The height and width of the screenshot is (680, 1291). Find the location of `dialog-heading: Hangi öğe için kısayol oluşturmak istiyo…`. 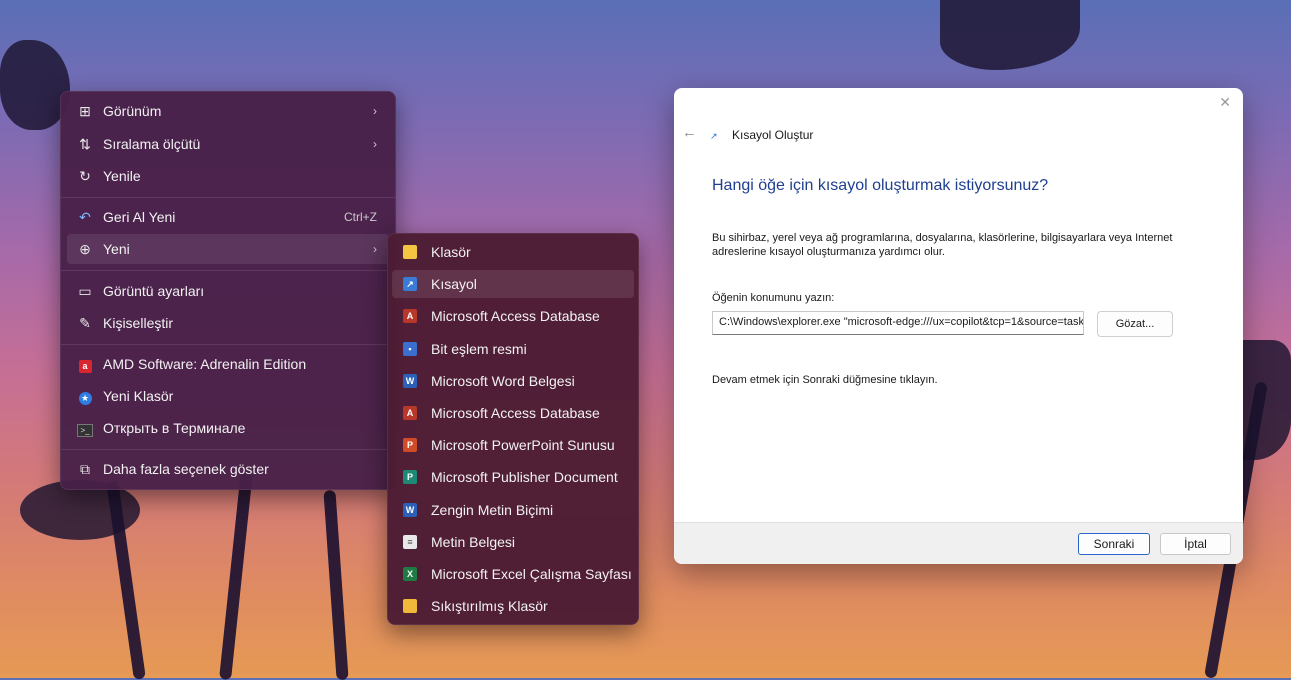

dialog-heading: Hangi öğe için kısayol oluşturmak istiyo… is located at coordinates (880, 185).